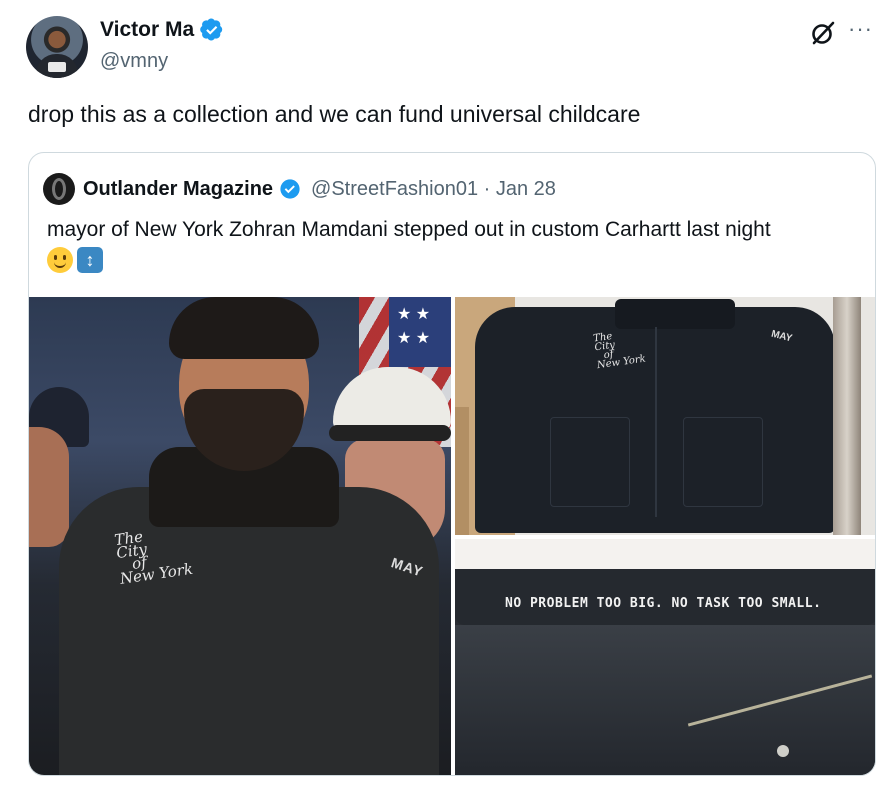 The image size is (890, 790). I want to click on more-options-icon: ···, so click(860, 29).